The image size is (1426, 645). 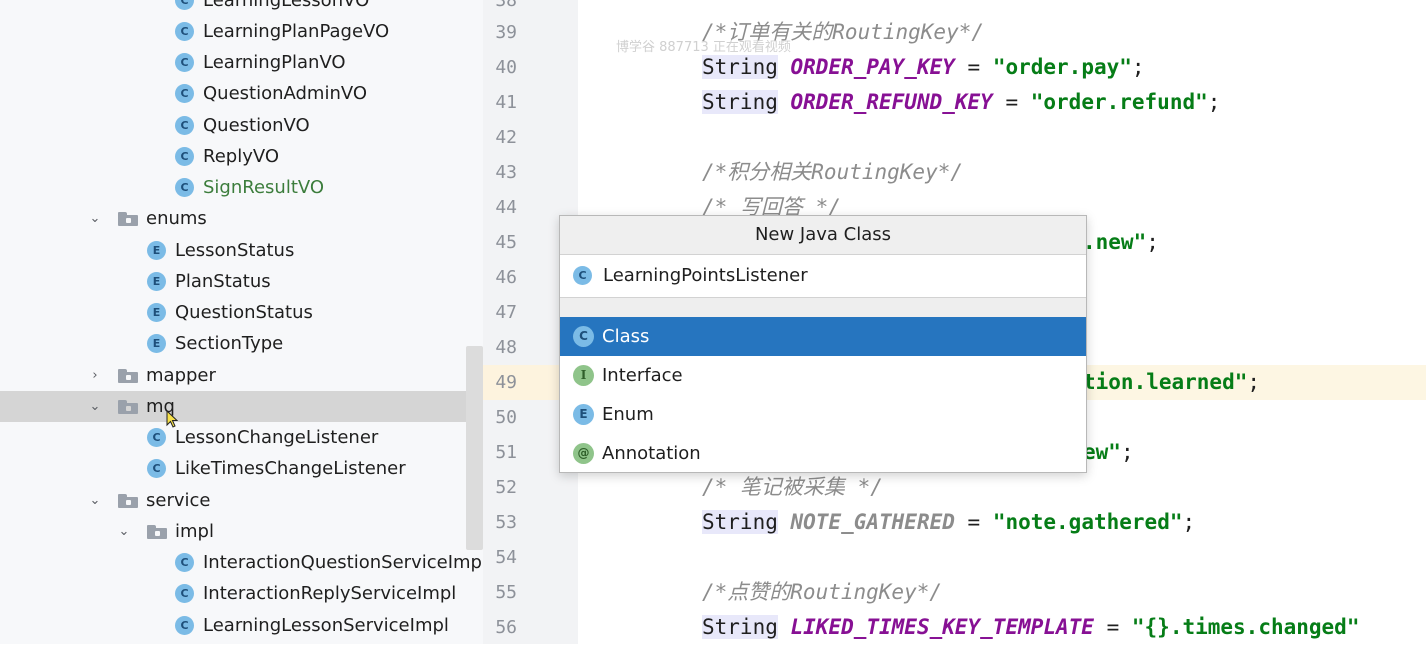 I want to click on code-line-52: /* 笔记被采集 */, so click(x=792, y=487).